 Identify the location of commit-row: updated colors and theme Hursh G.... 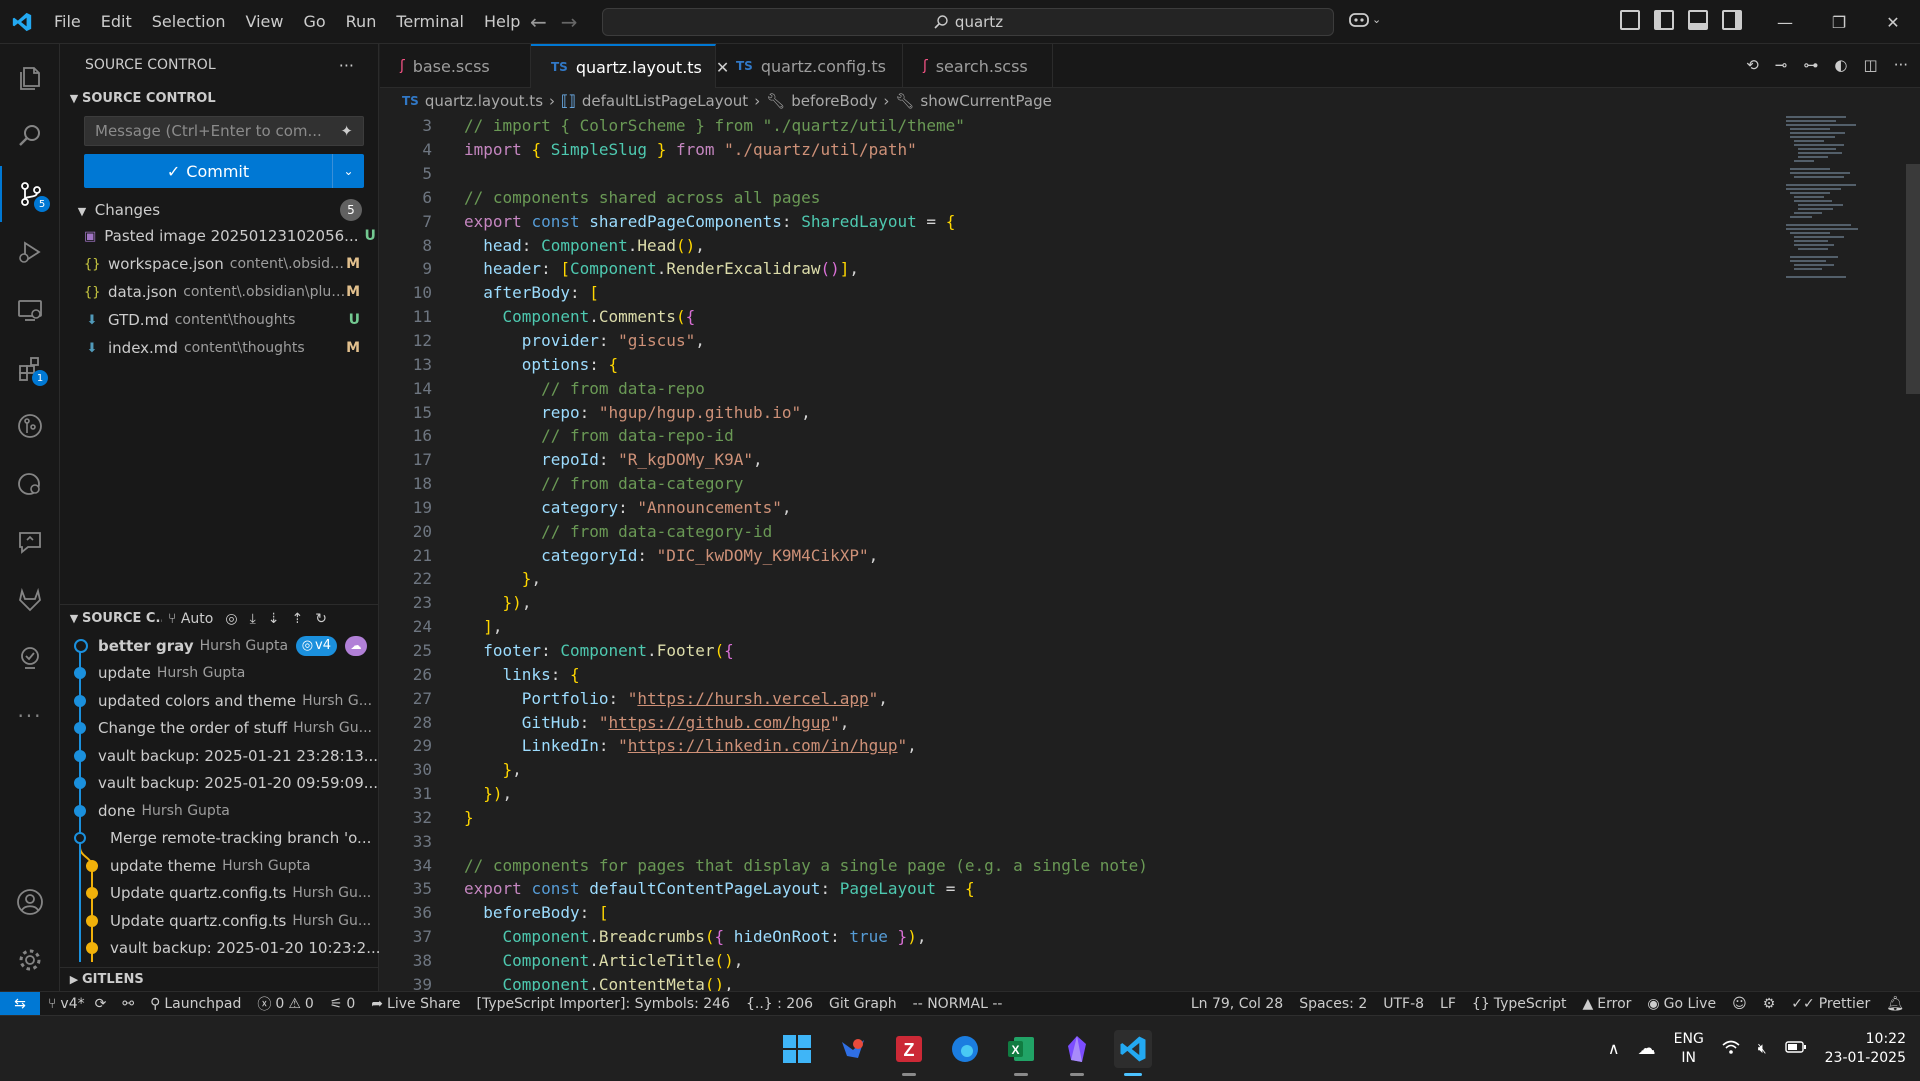
(219, 701).